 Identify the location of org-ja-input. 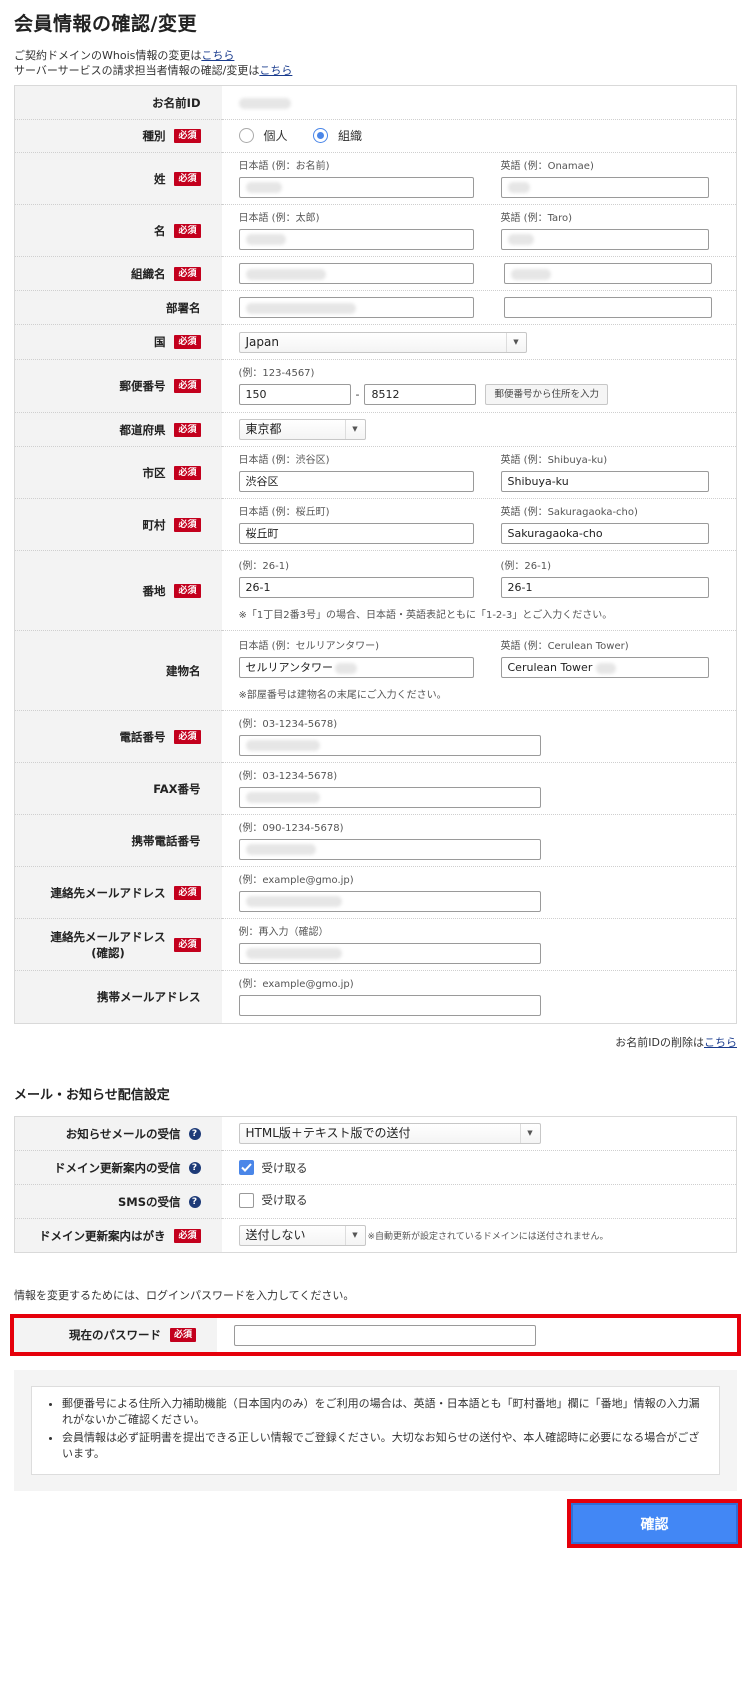
(356, 273).